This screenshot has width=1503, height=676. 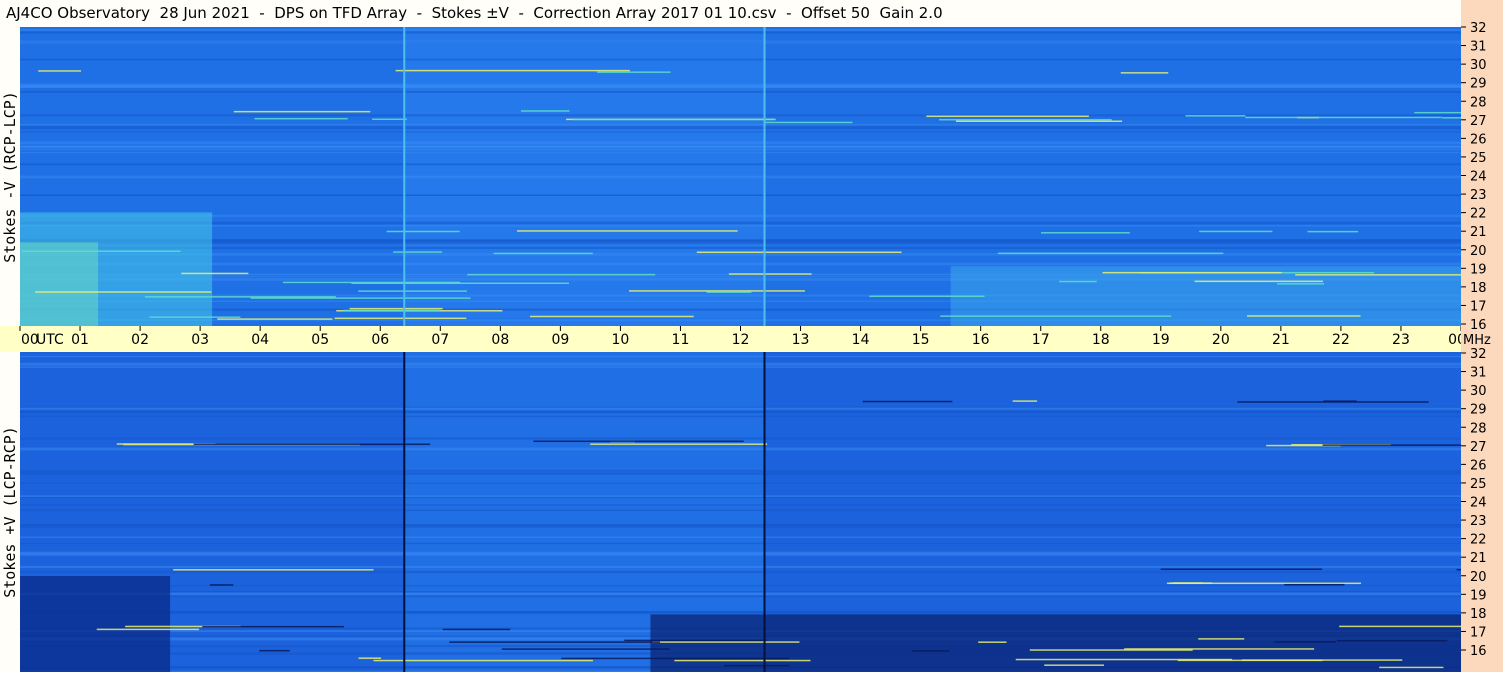 I want to click on freq-tick-label: 29, so click(x=1478, y=84).